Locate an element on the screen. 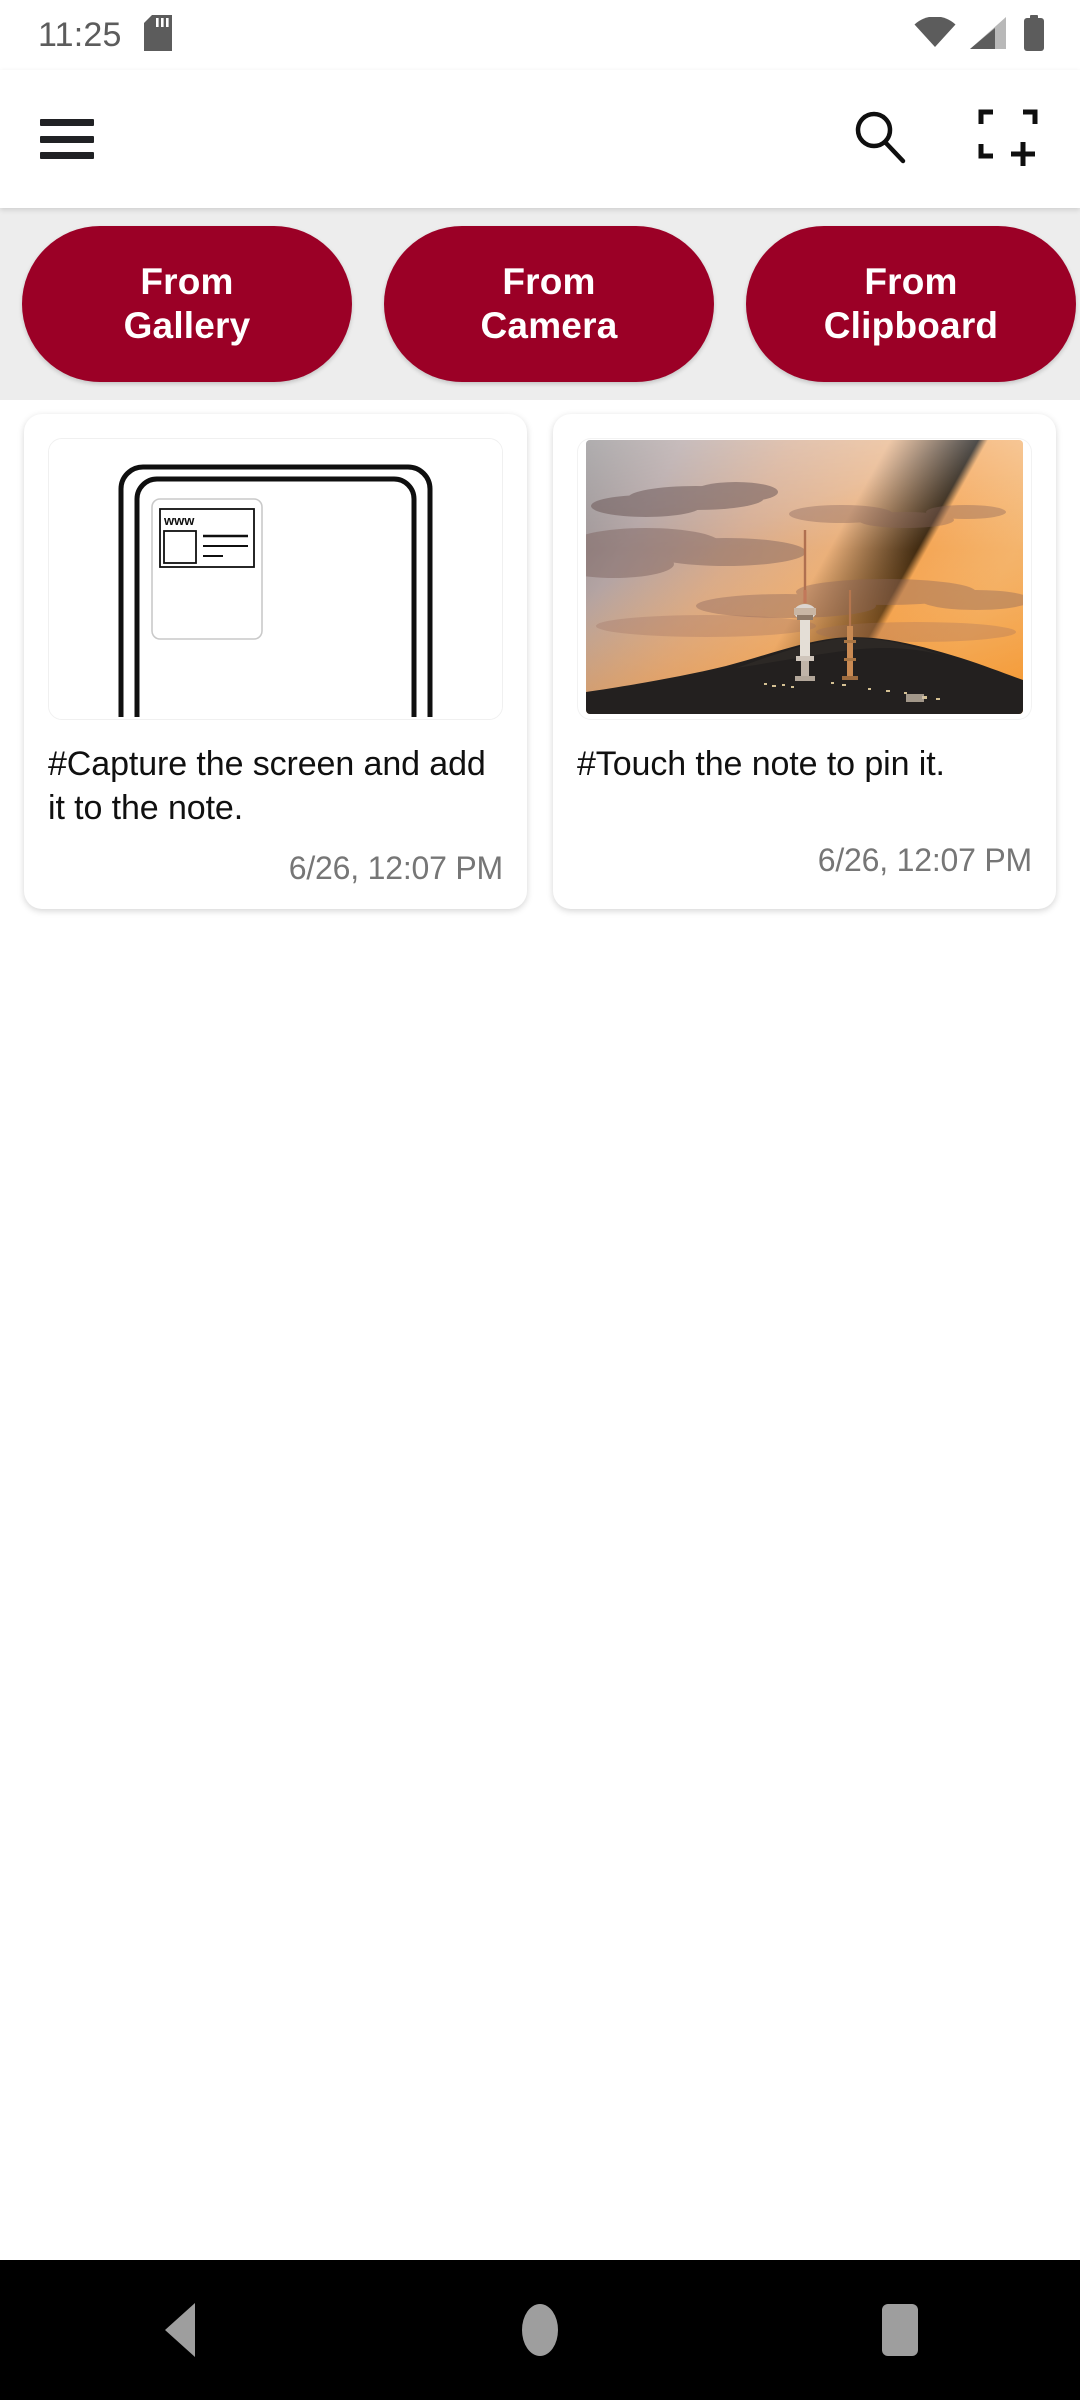 This screenshot has height=2400, width=1080. from-clipboard-button: From Clipboard is located at coordinates (911, 304).